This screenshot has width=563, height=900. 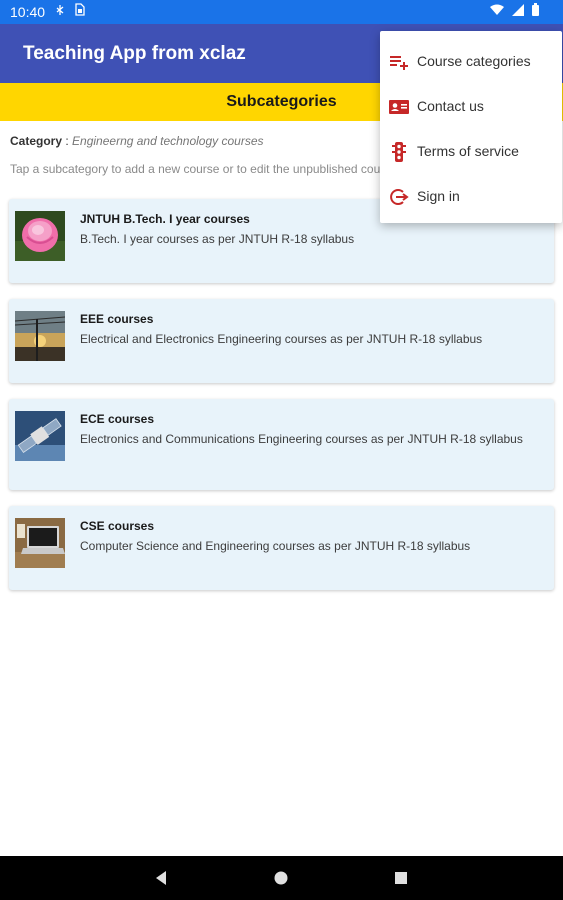 What do you see at coordinates (40, 336) in the screenshot?
I see `power-lines-image` at bounding box center [40, 336].